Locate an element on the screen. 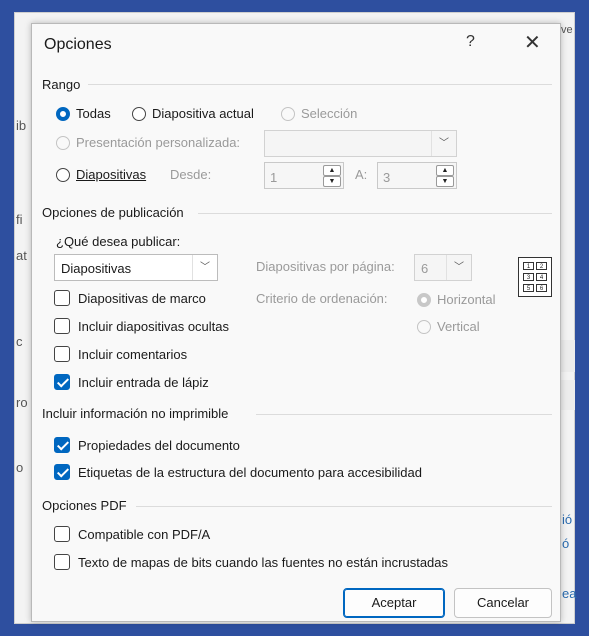  desde-spinner: 1 ▲ ▼ is located at coordinates (304, 175).